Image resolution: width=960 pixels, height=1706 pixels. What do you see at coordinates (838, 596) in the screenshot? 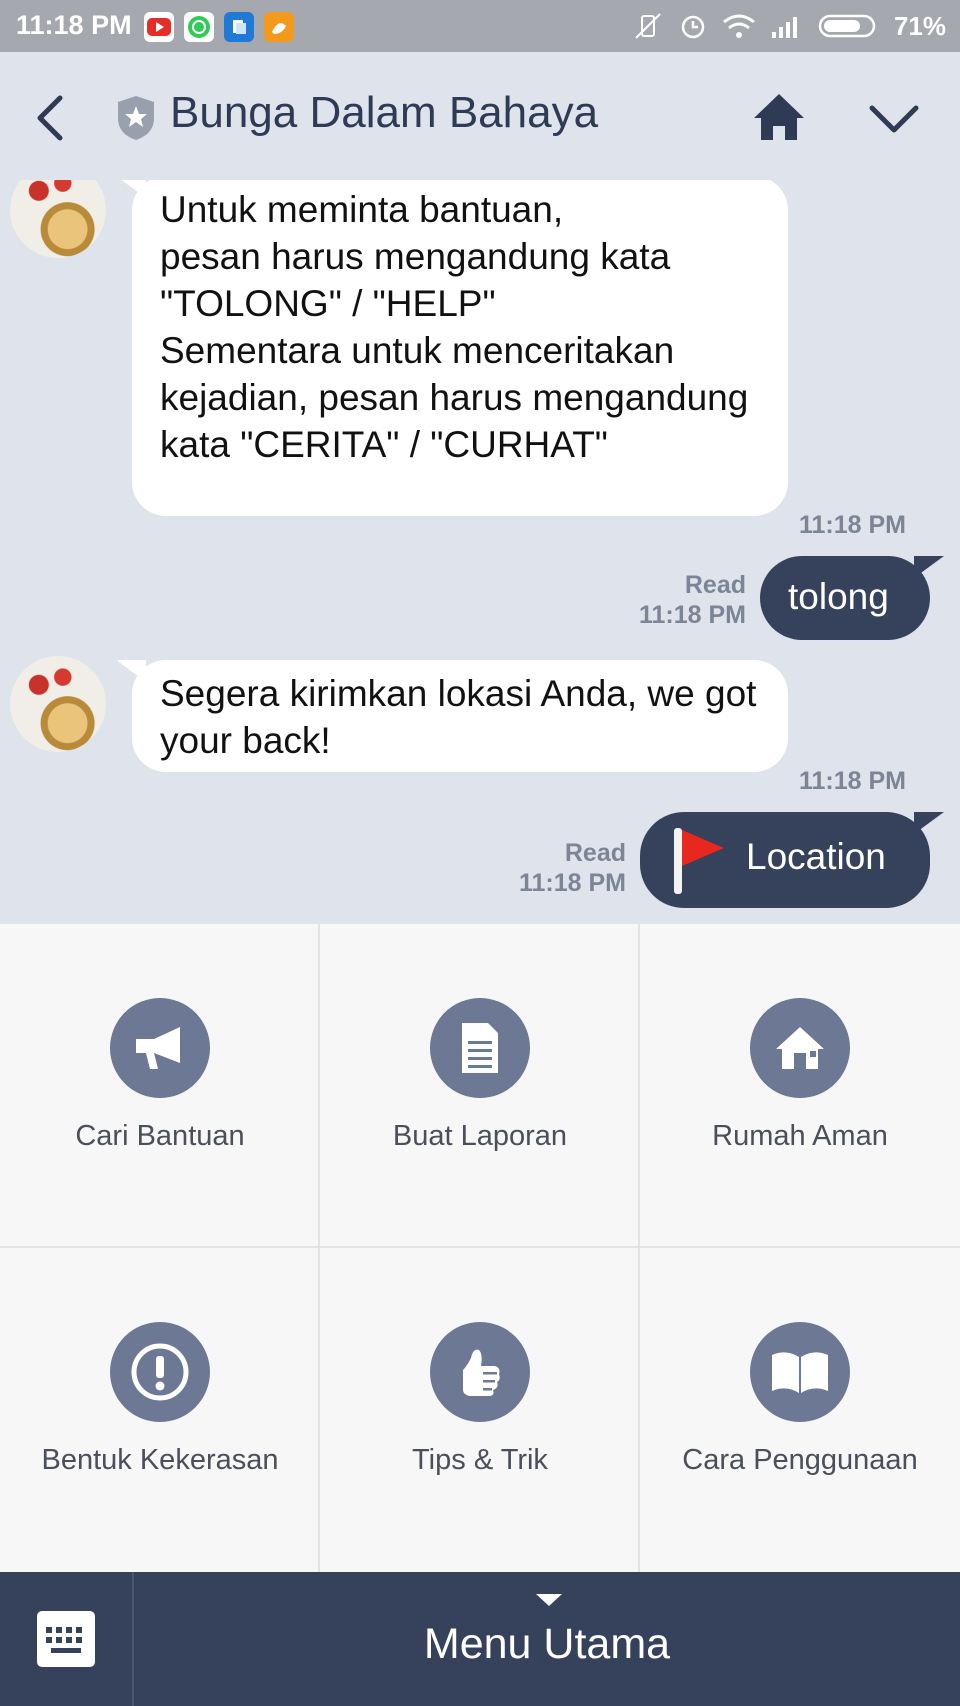
I see `message-text: tolong` at bounding box center [838, 596].